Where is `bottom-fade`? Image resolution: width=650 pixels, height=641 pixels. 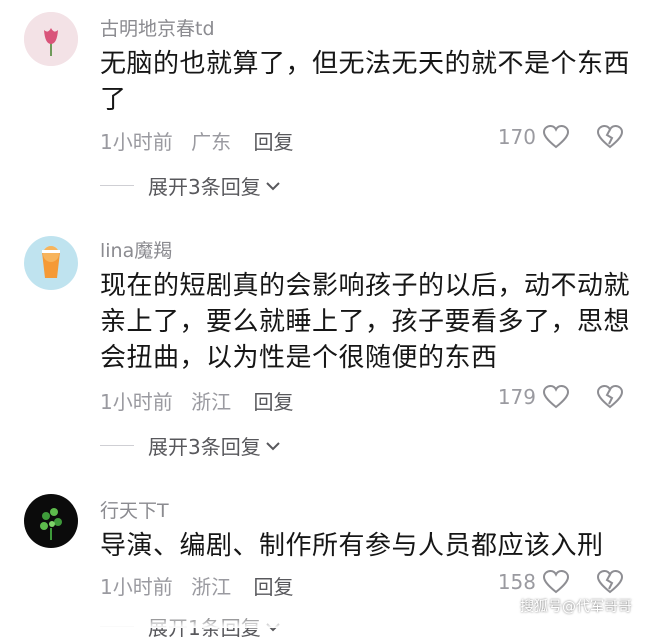
bottom-fade is located at coordinates (325, 621).